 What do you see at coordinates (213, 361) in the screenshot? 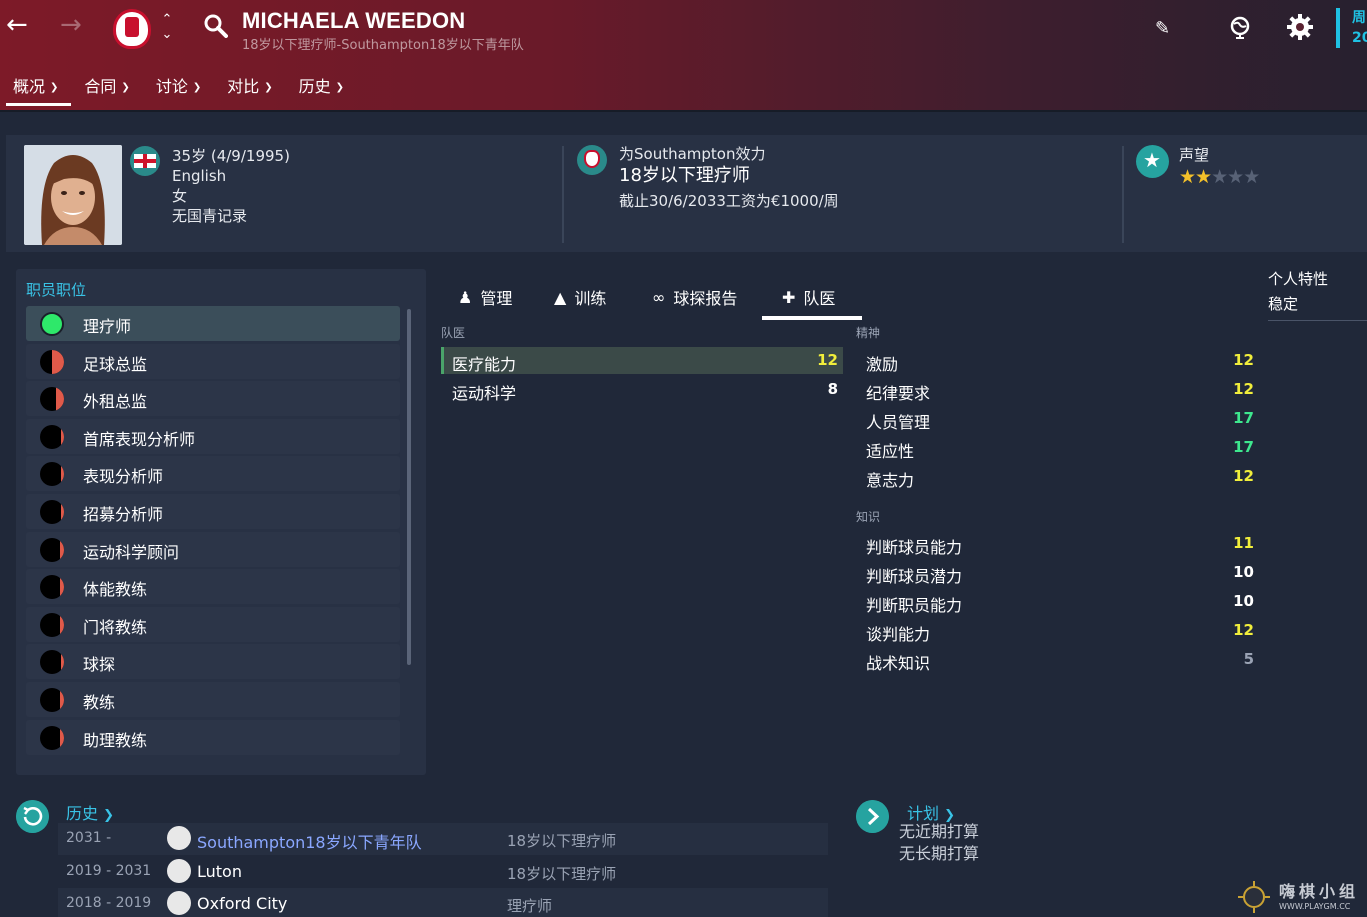
I see `role-item: 足球总监` at bounding box center [213, 361].